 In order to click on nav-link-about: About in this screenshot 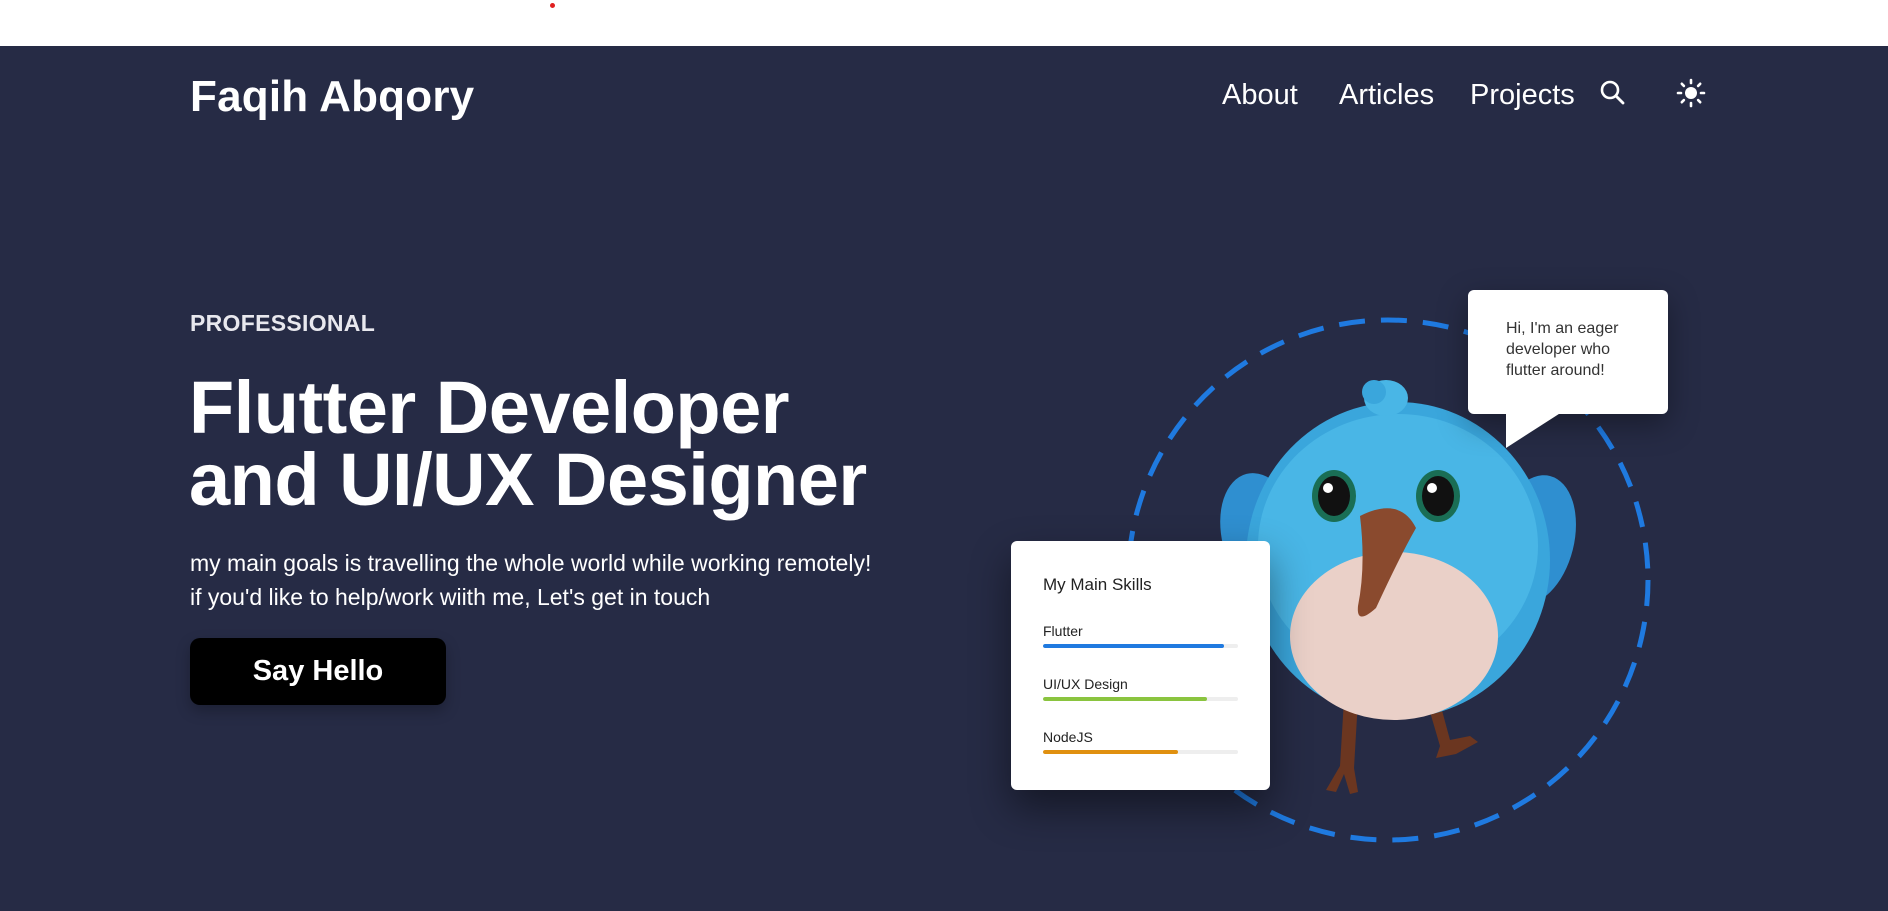, I will do `click(1260, 95)`.